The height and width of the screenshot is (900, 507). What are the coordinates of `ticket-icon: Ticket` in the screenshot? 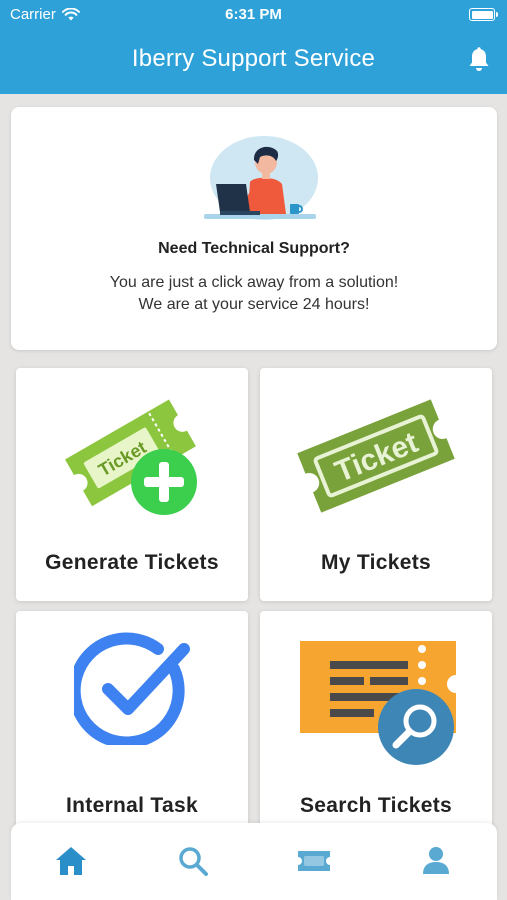 It's located at (376, 456).